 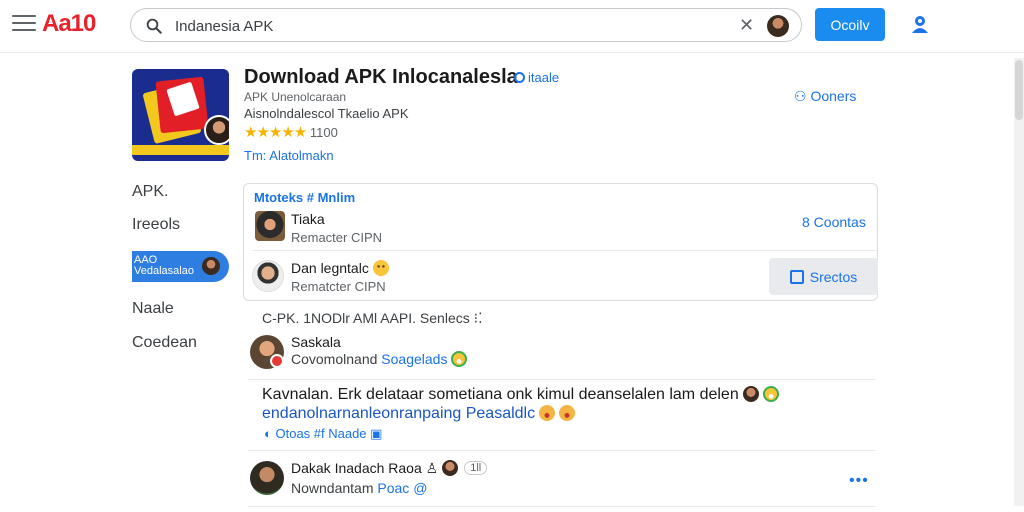 What do you see at coordinates (289, 155) in the screenshot?
I see `developer-link: Tm: Alatolmakn` at bounding box center [289, 155].